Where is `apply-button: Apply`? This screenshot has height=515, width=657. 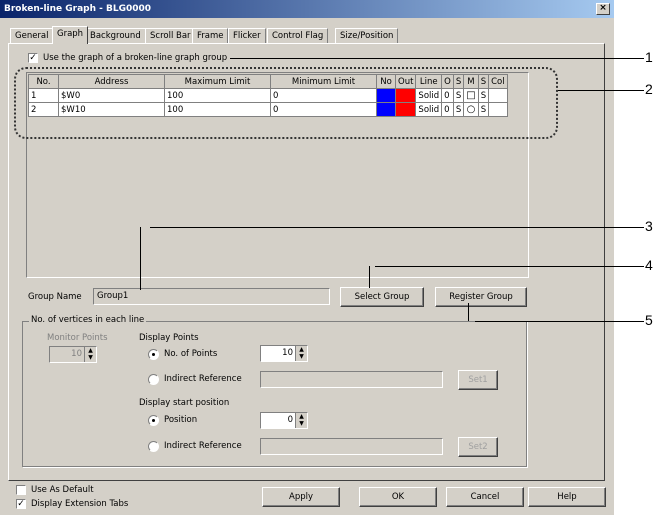
apply-button: Apply is located at coordinates (301, 497).